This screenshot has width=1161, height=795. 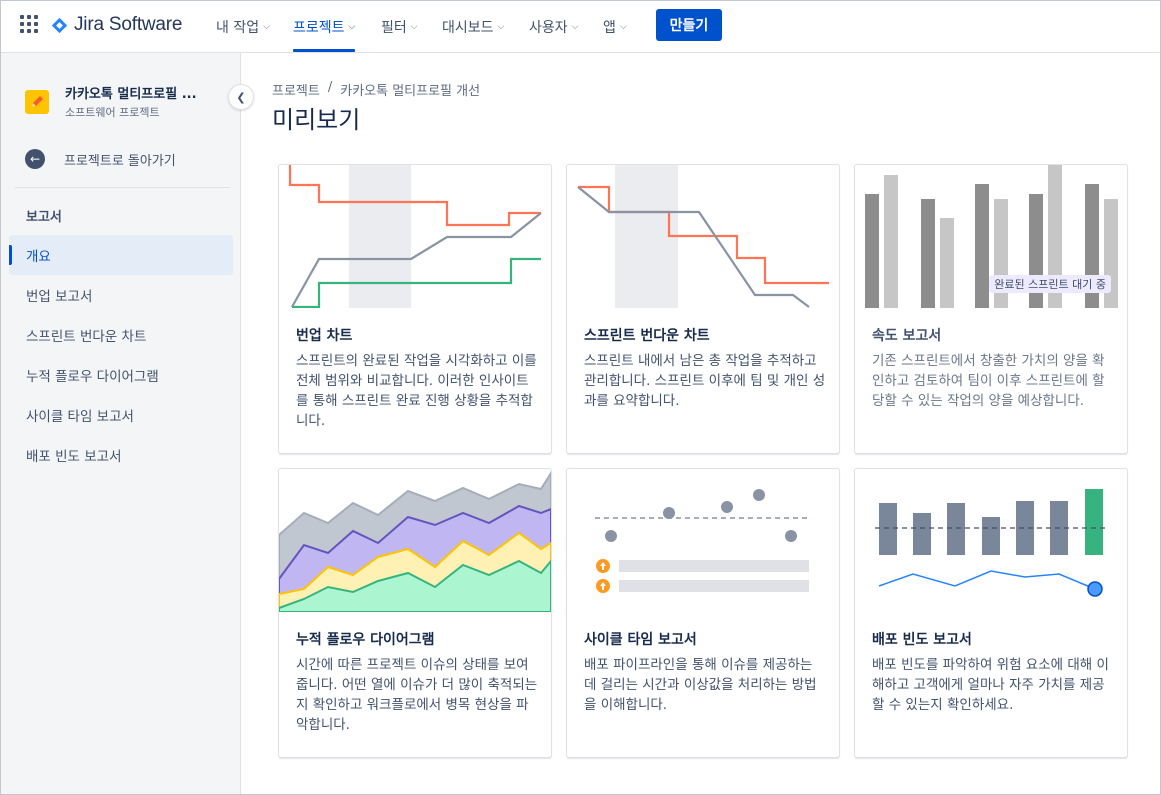 I want to click on sidebar-section-heading: 보고서, so click(x=44, y=217).